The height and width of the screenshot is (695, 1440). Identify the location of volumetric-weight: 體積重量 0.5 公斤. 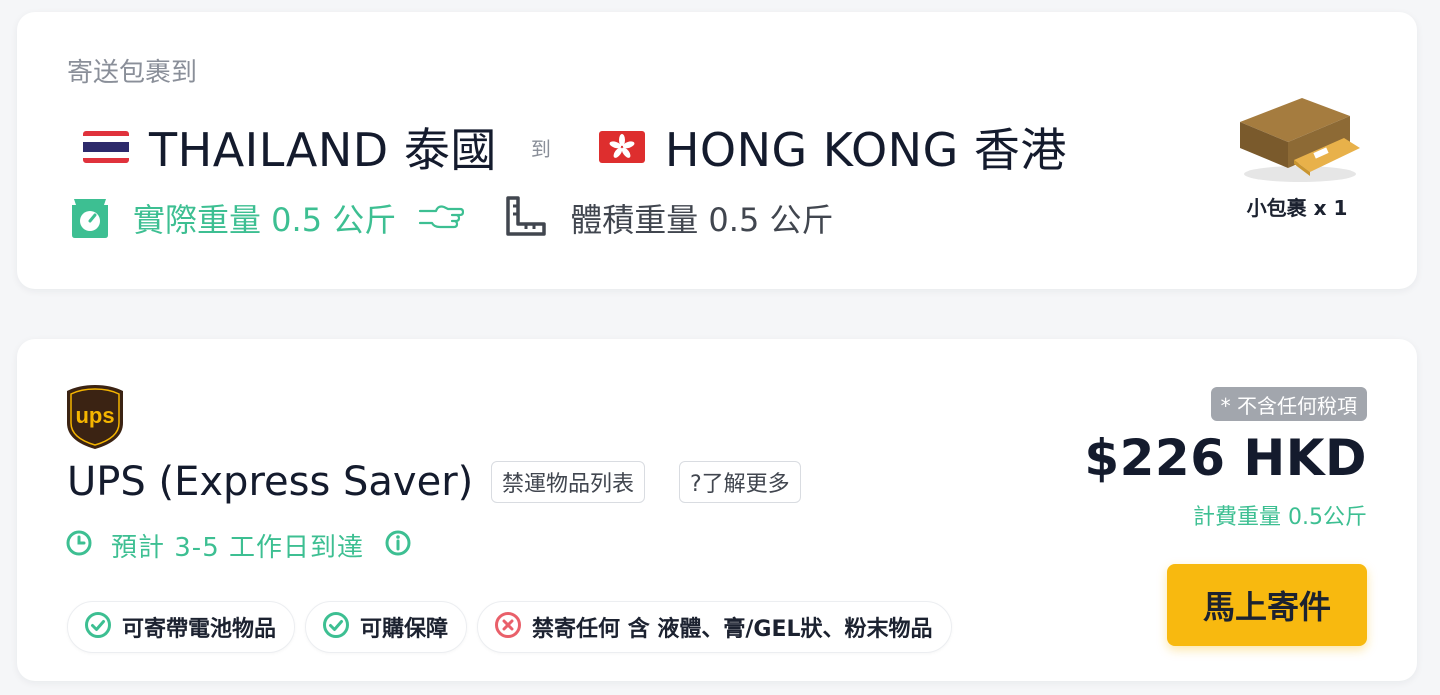
(702, 220).